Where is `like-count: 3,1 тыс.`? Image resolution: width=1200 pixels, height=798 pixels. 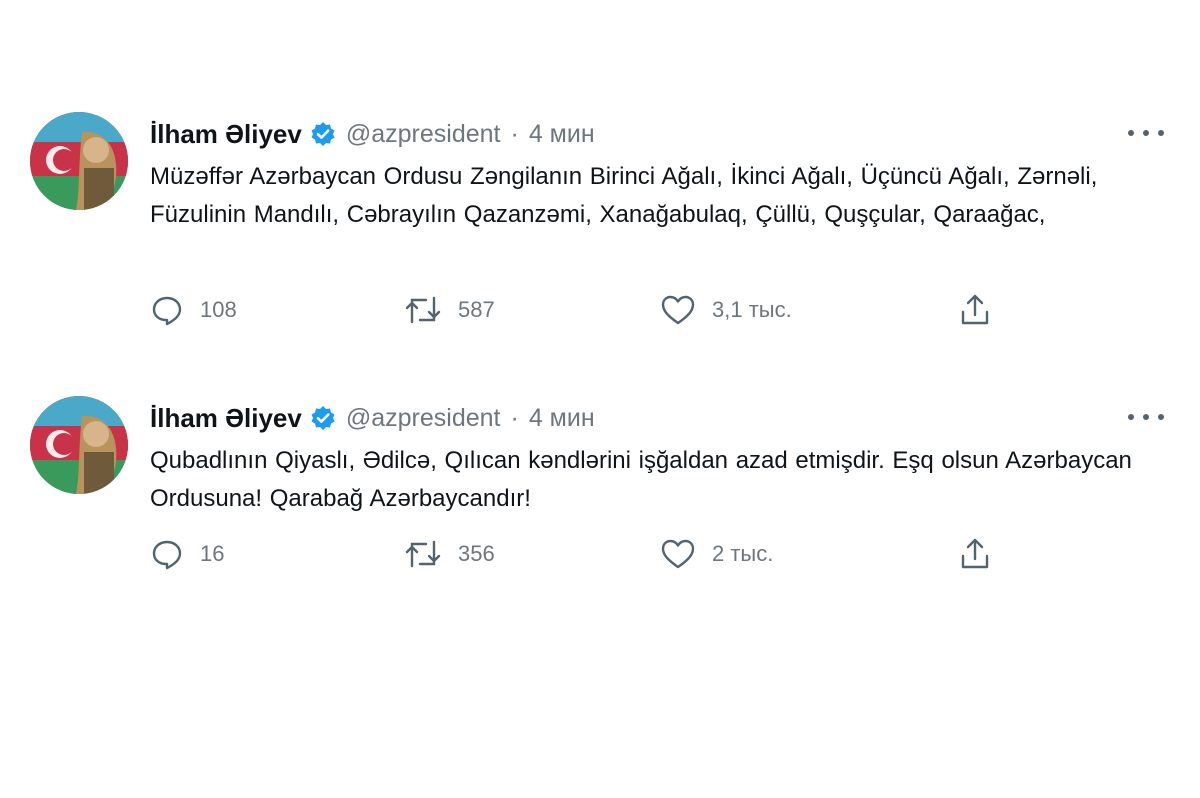
like-count: 3,1 тыс. is located at coordinates (752, 309).